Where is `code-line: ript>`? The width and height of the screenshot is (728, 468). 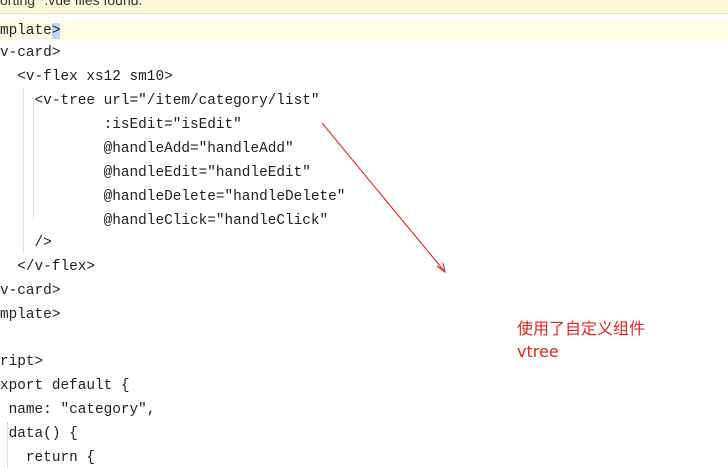 code-line: ript> is located at coordinates (22, 362).